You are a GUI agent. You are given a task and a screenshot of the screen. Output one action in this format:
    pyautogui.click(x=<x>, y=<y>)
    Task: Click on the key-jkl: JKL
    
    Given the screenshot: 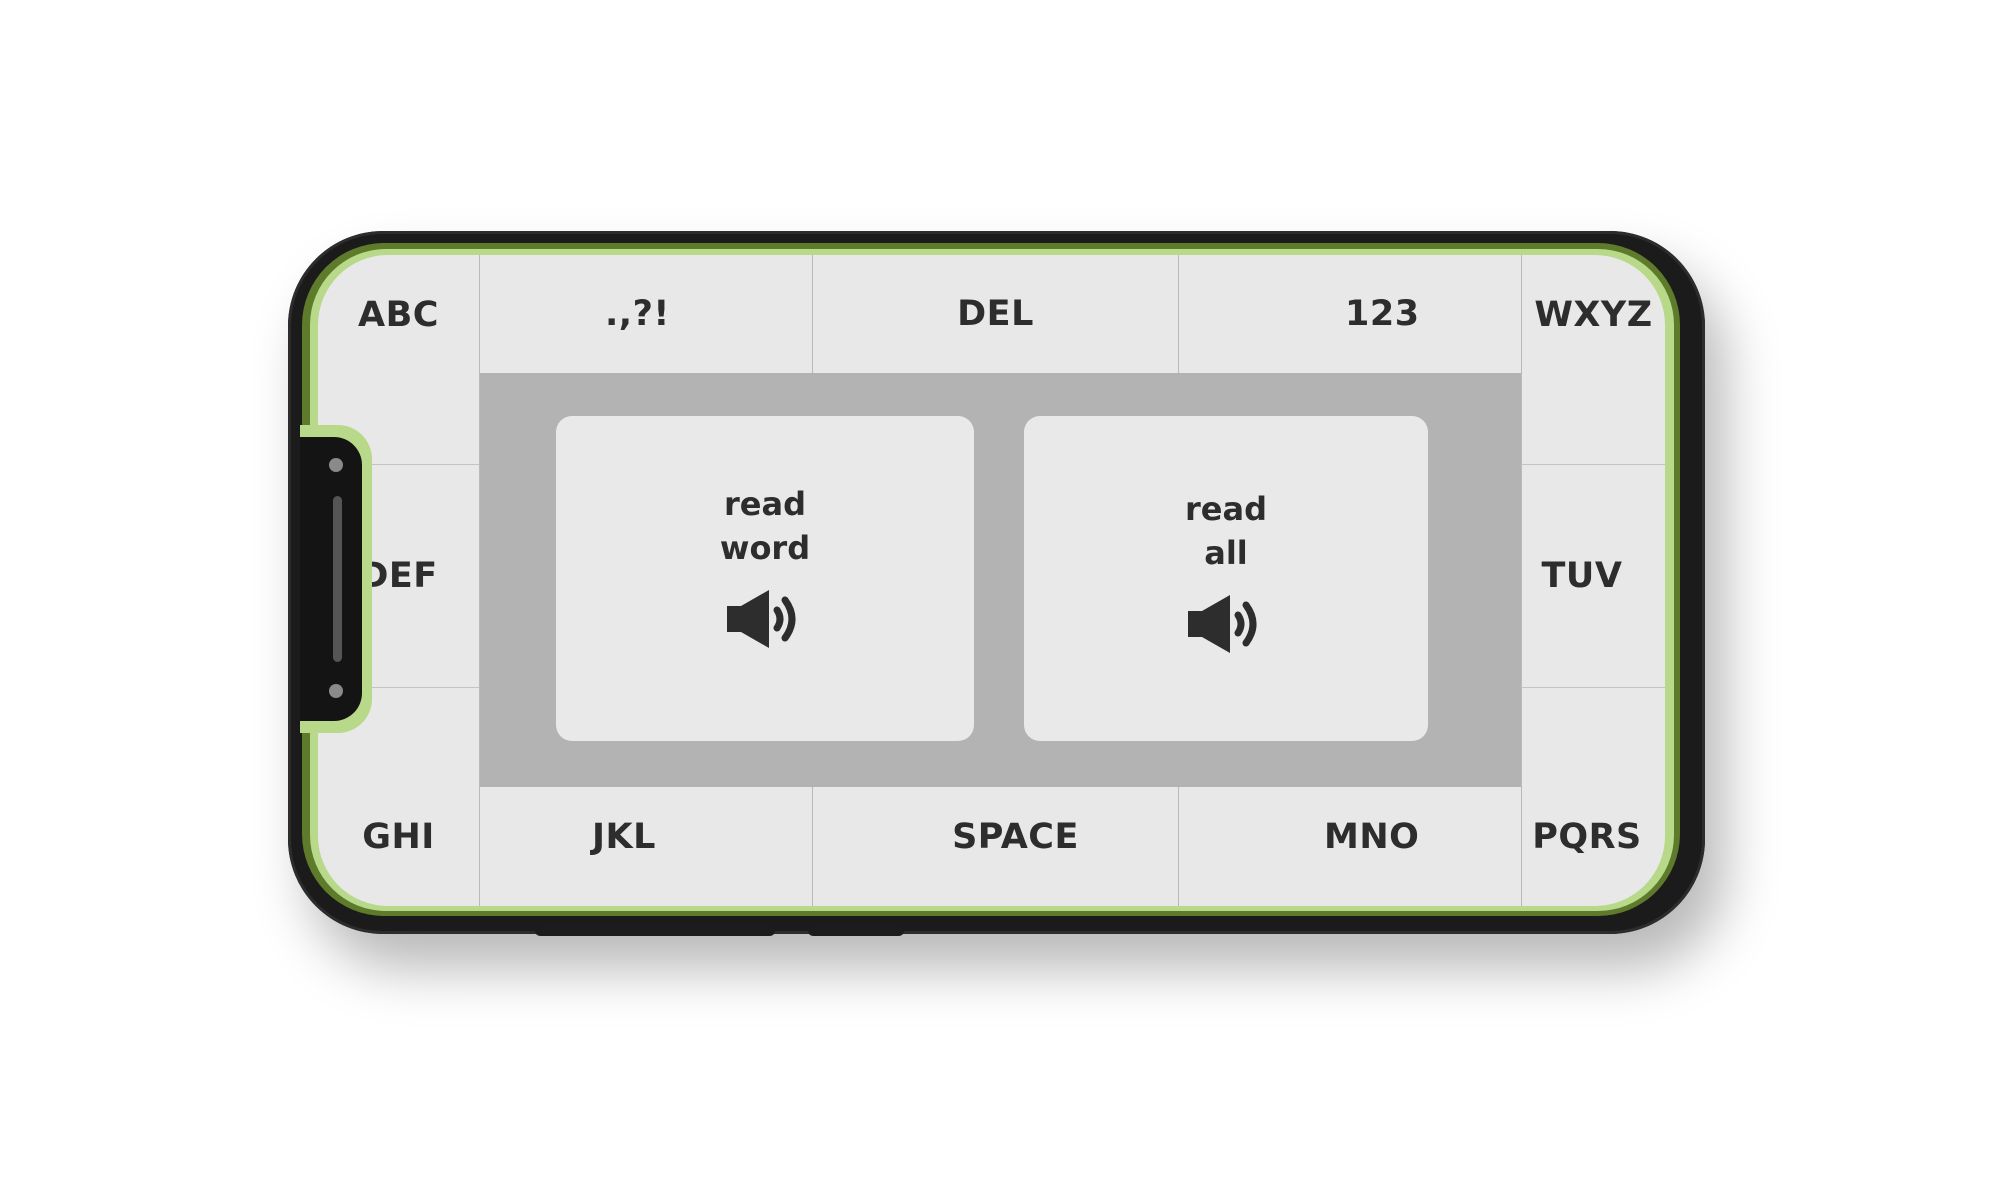 What is the action you would take?
    pyautogui.click(x=646, y=837)
    